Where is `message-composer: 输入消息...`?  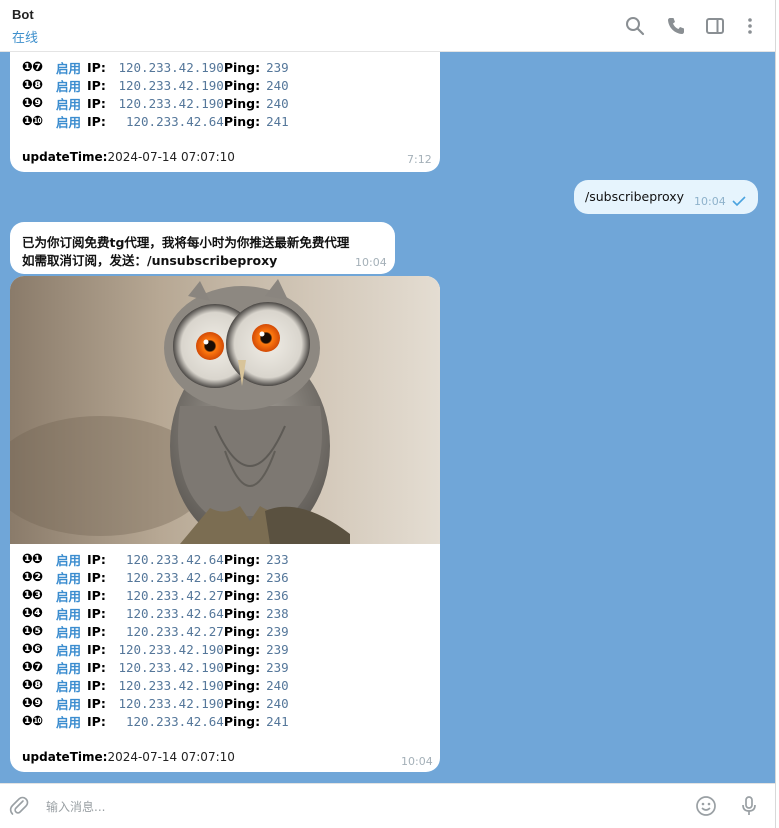 message-composer: 输入消息... is located at coordinates (387, 805).